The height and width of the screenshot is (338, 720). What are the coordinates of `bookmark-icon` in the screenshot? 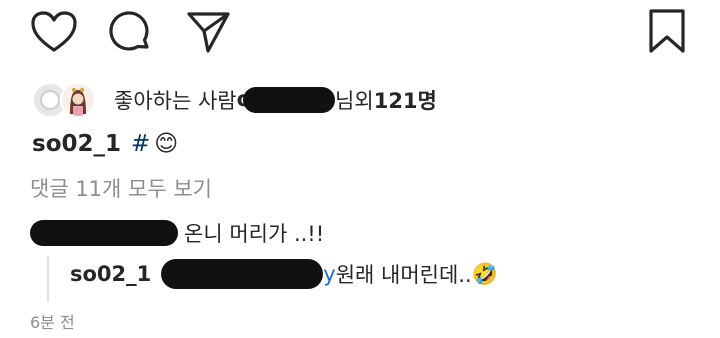 It's located at (667, 31).